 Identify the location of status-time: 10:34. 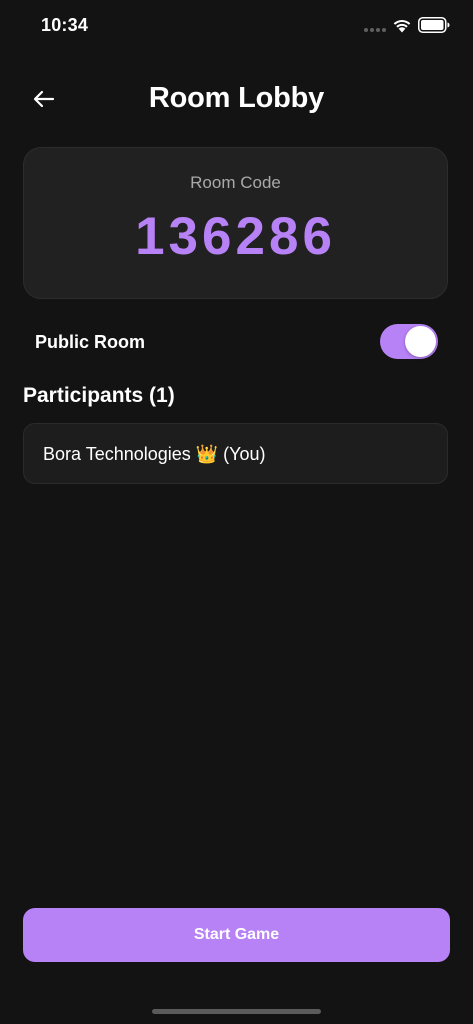
(65, 25).